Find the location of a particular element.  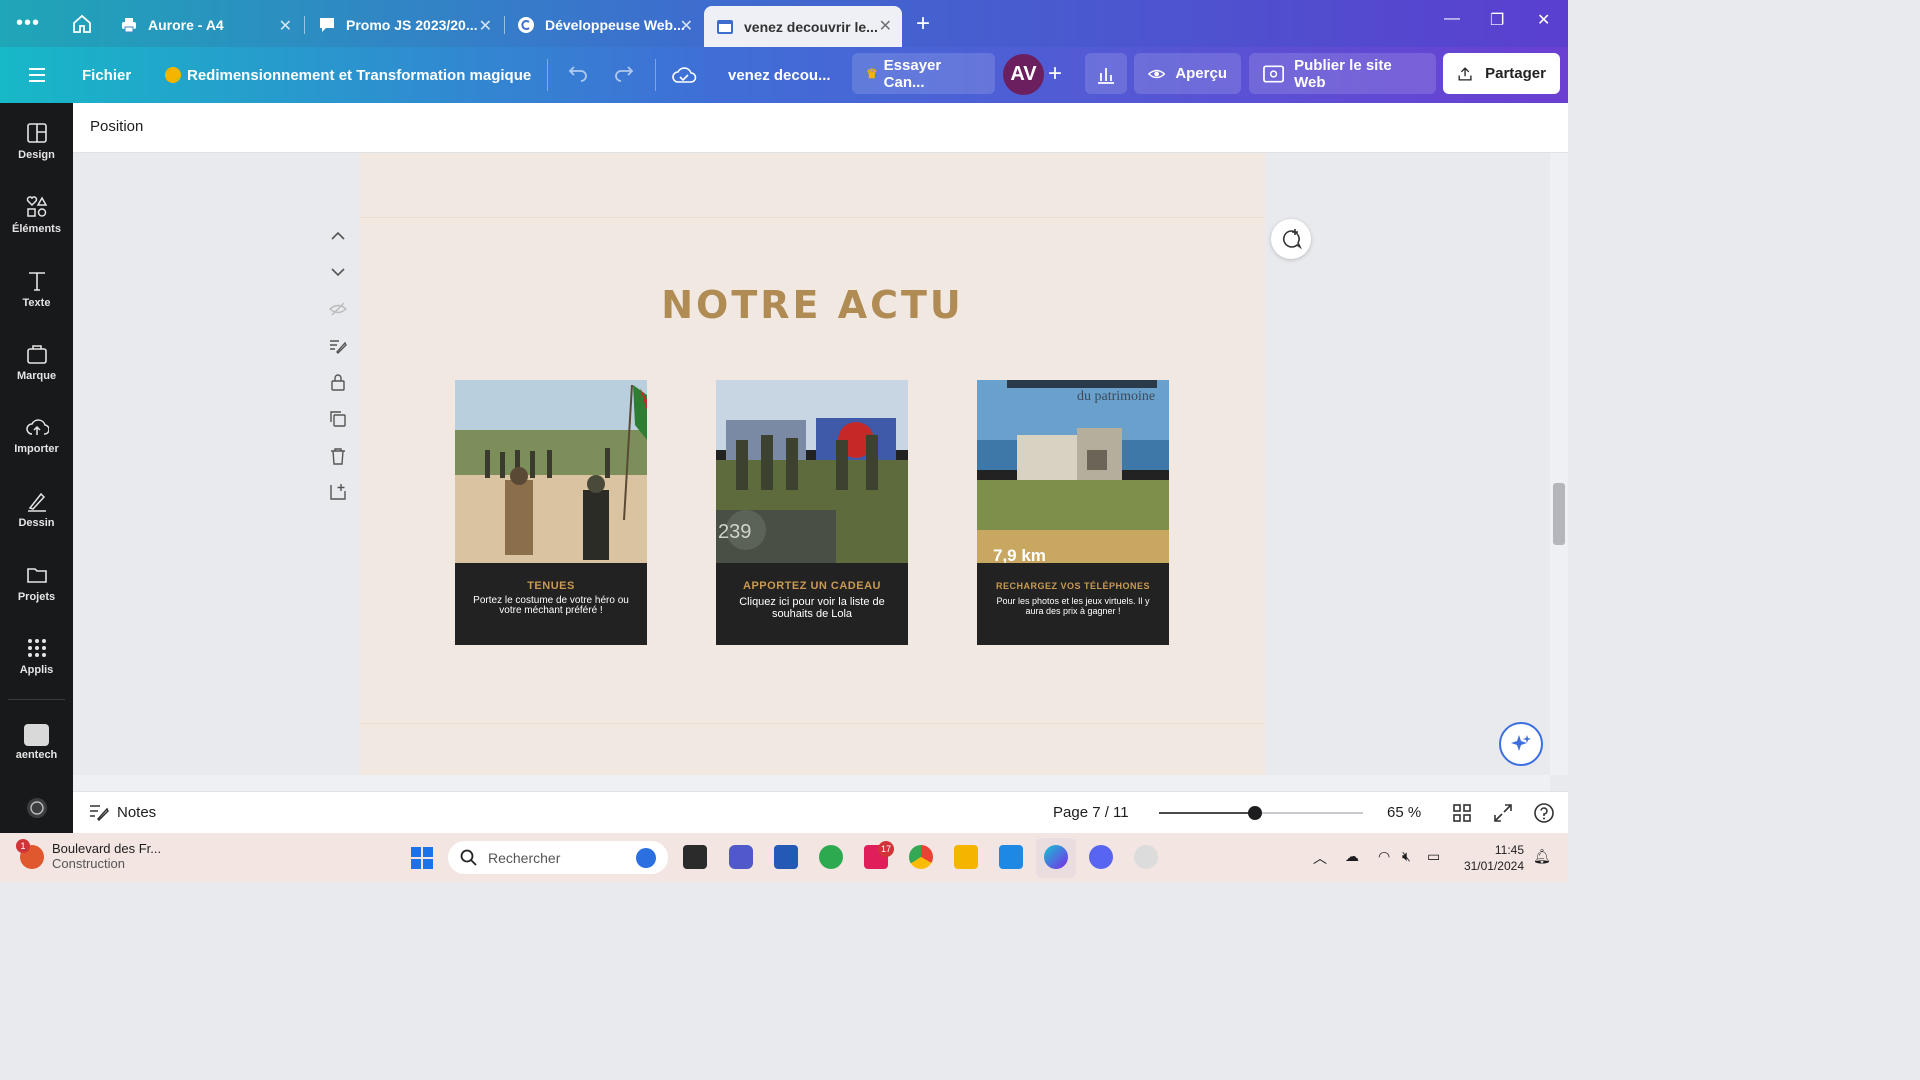

discord-icon is located at coordinates (1101, 857).